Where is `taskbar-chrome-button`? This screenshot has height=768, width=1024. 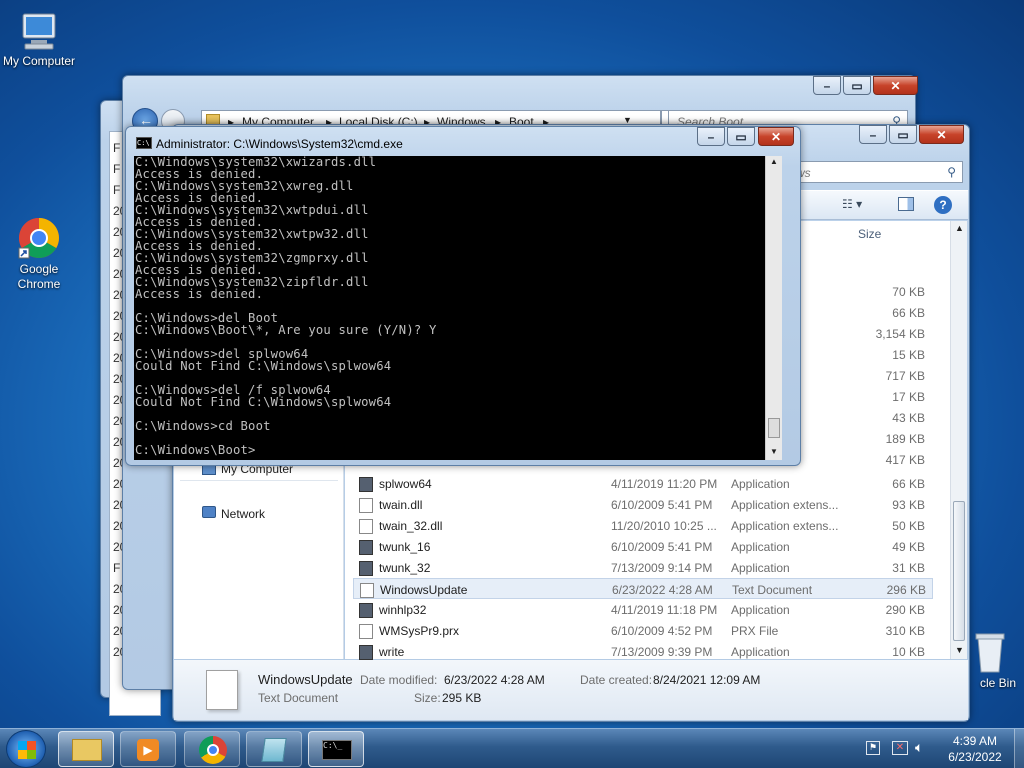 taskbar-chrome-button is located at coordinates (212, 749).